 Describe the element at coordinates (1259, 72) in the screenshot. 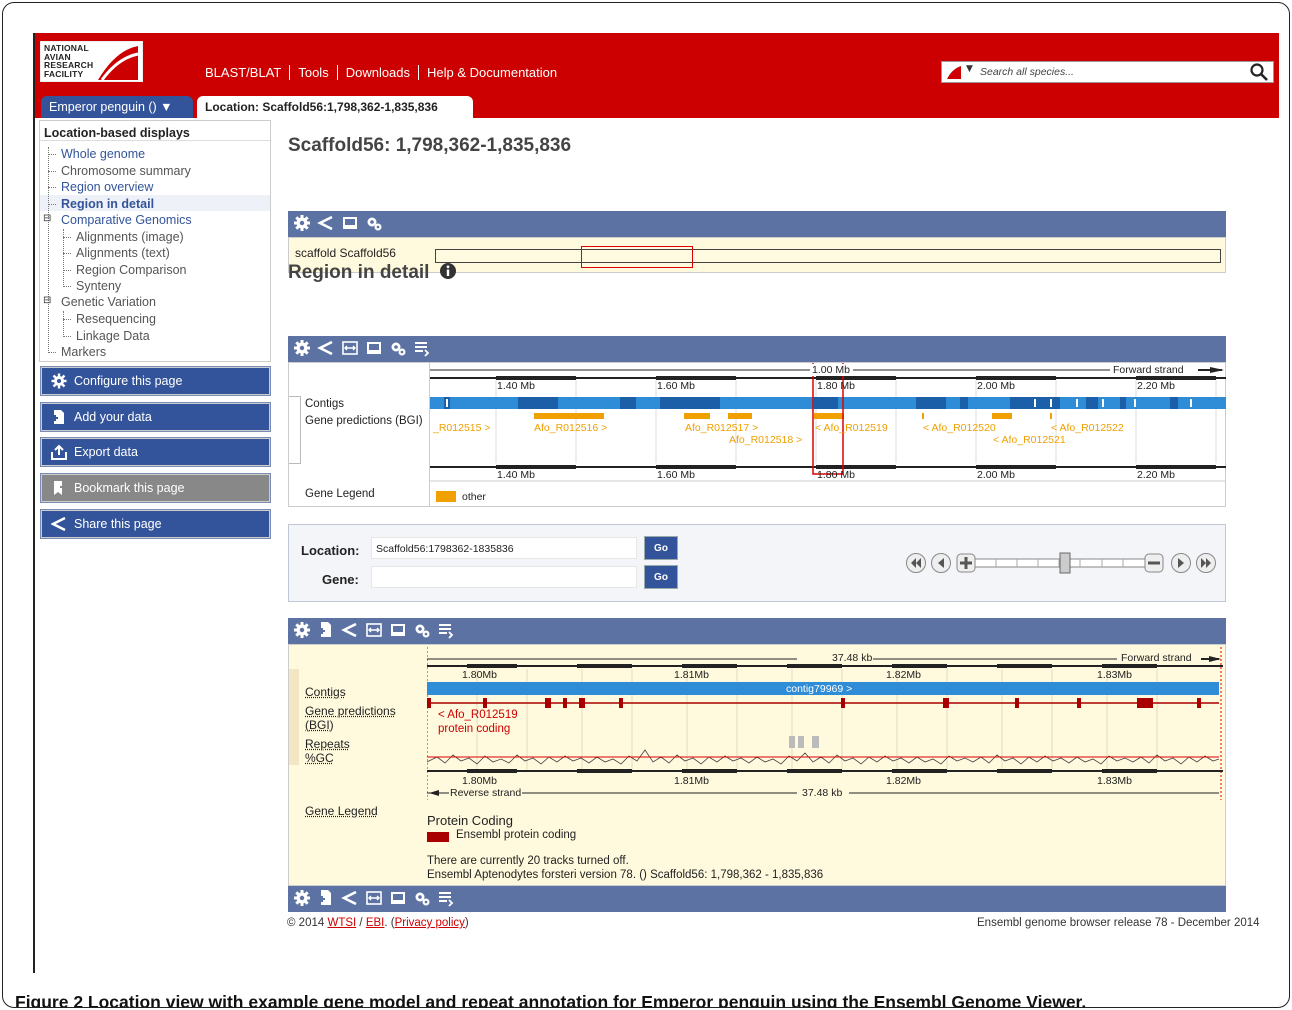

I see `search-icon` at that location.